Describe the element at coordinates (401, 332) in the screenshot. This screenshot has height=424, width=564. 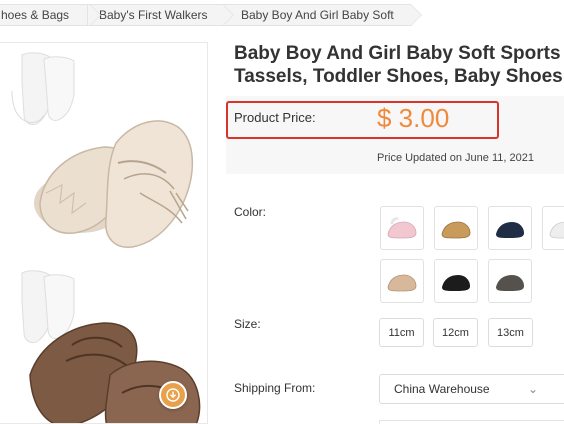
I see `size-option-11cm: 11cm` at that location.